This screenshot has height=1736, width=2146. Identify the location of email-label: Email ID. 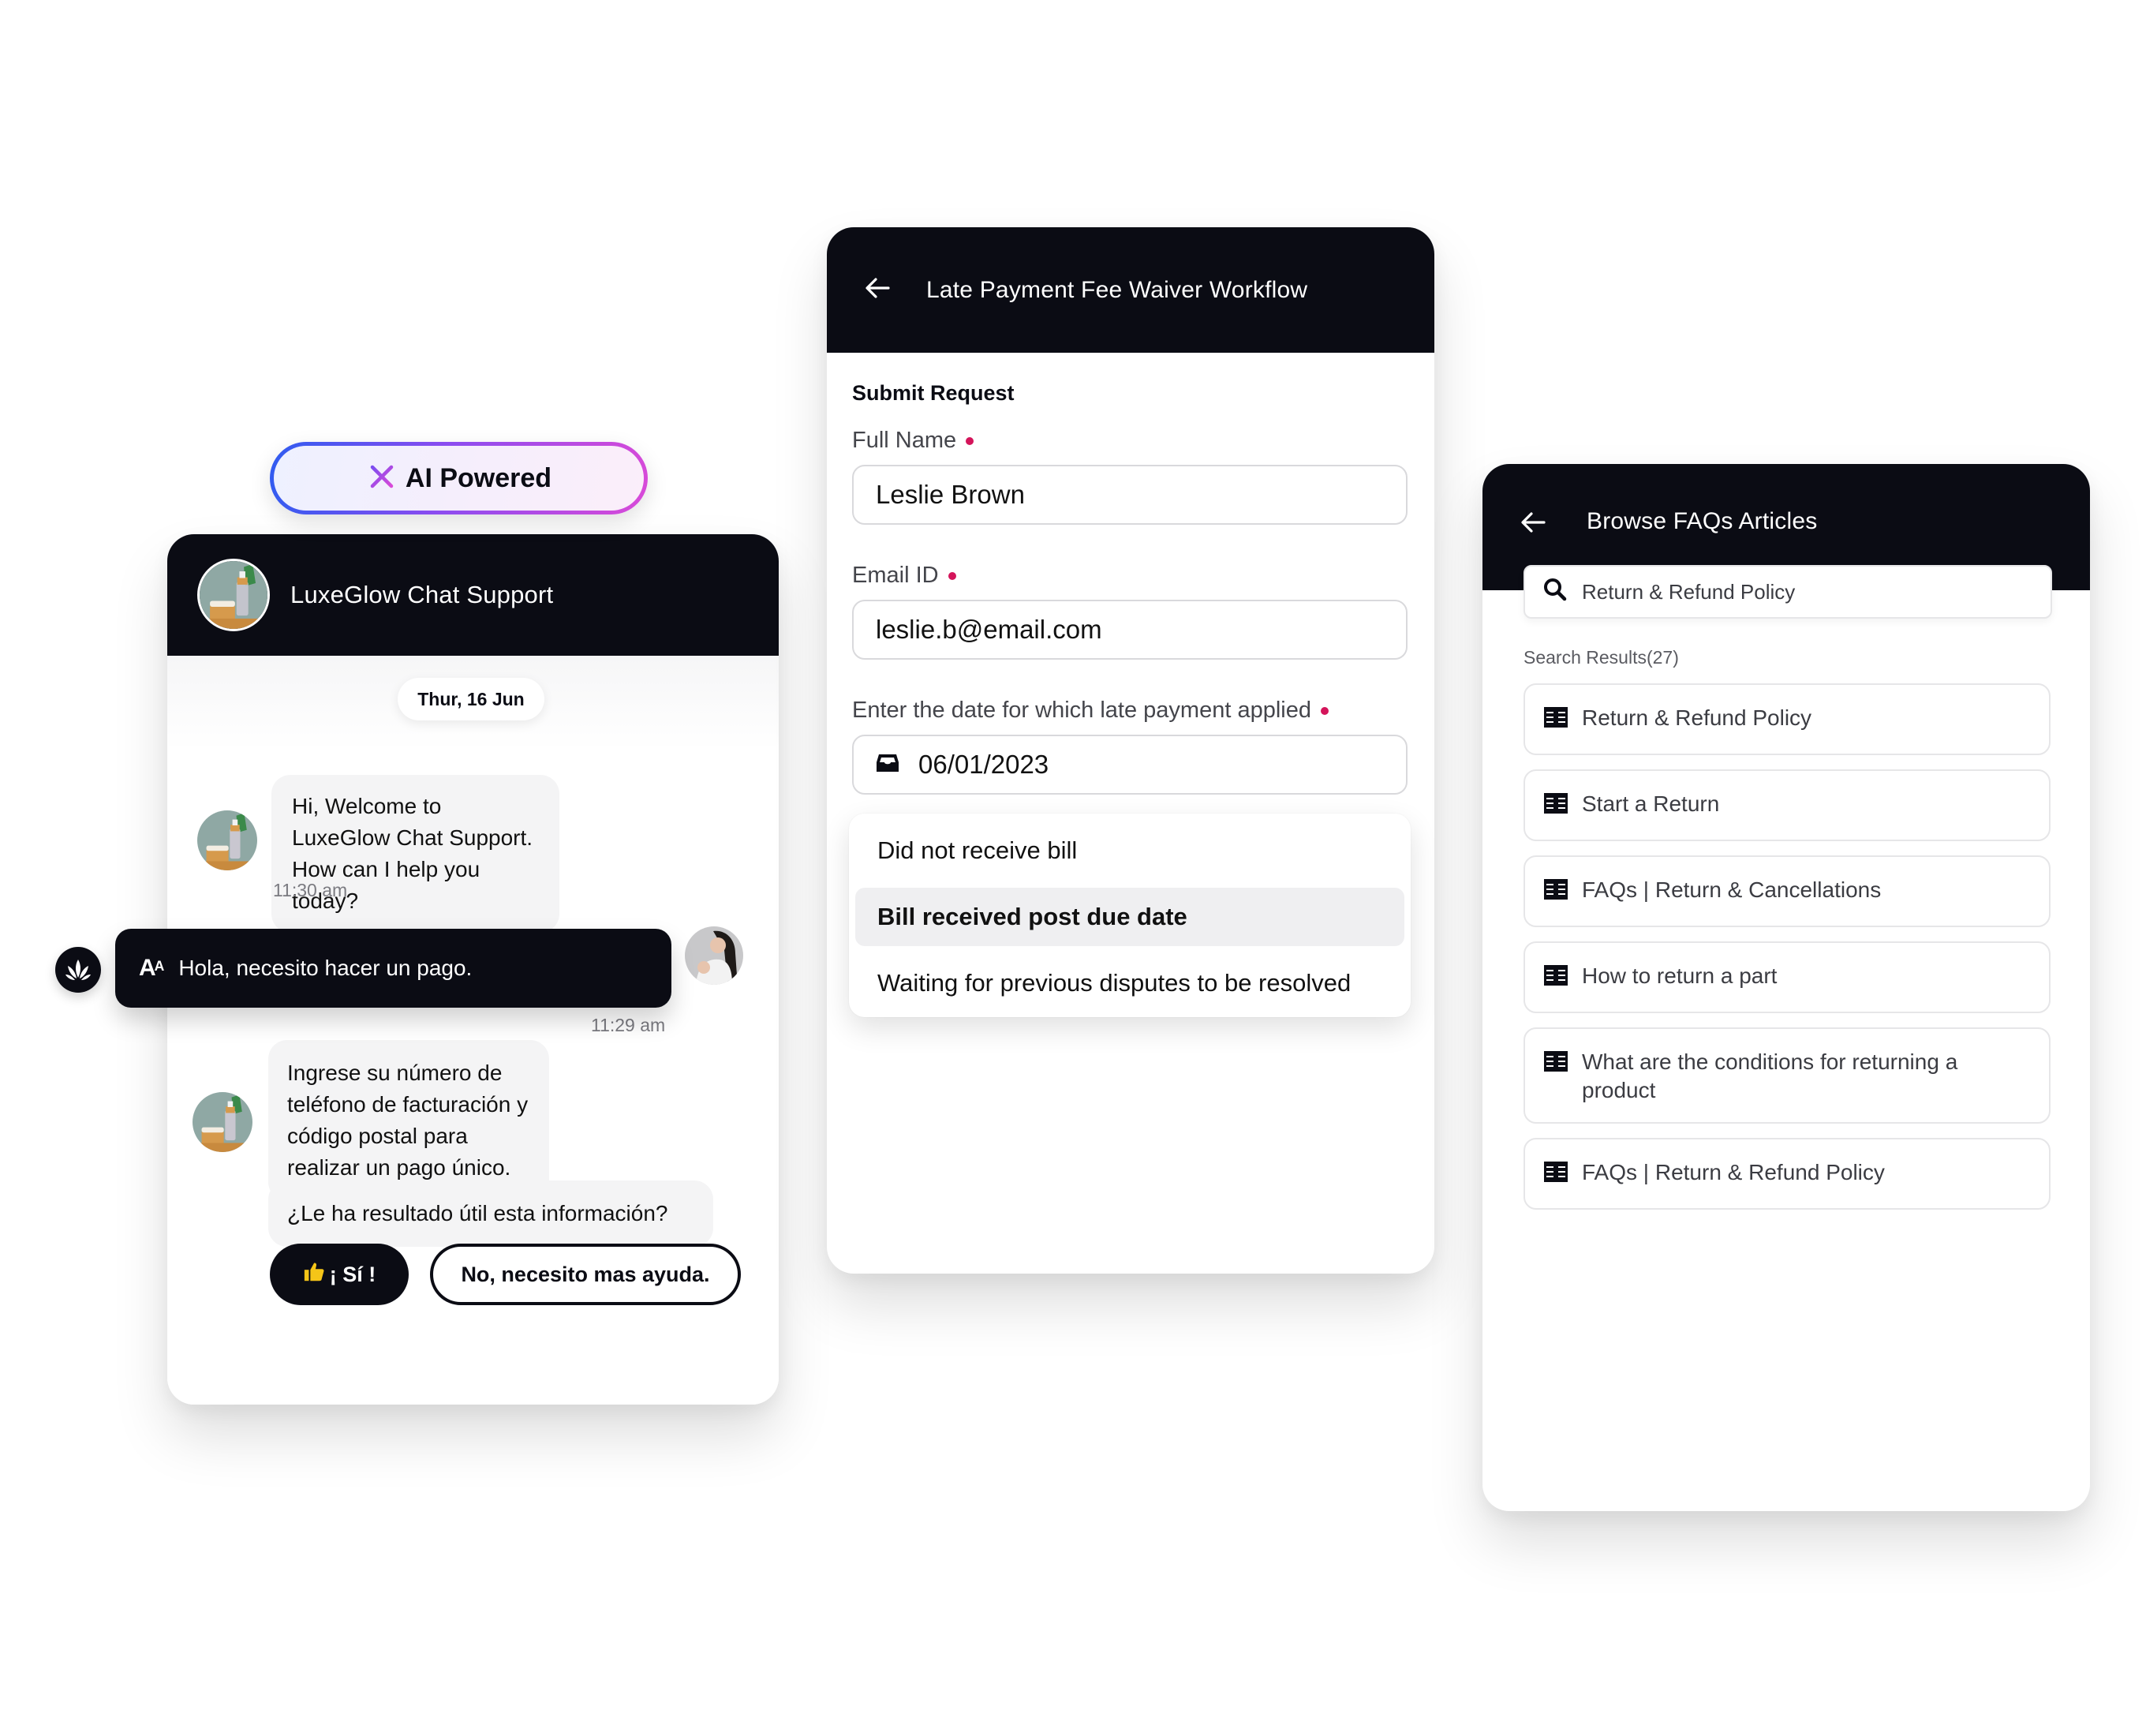
(1130, 576).